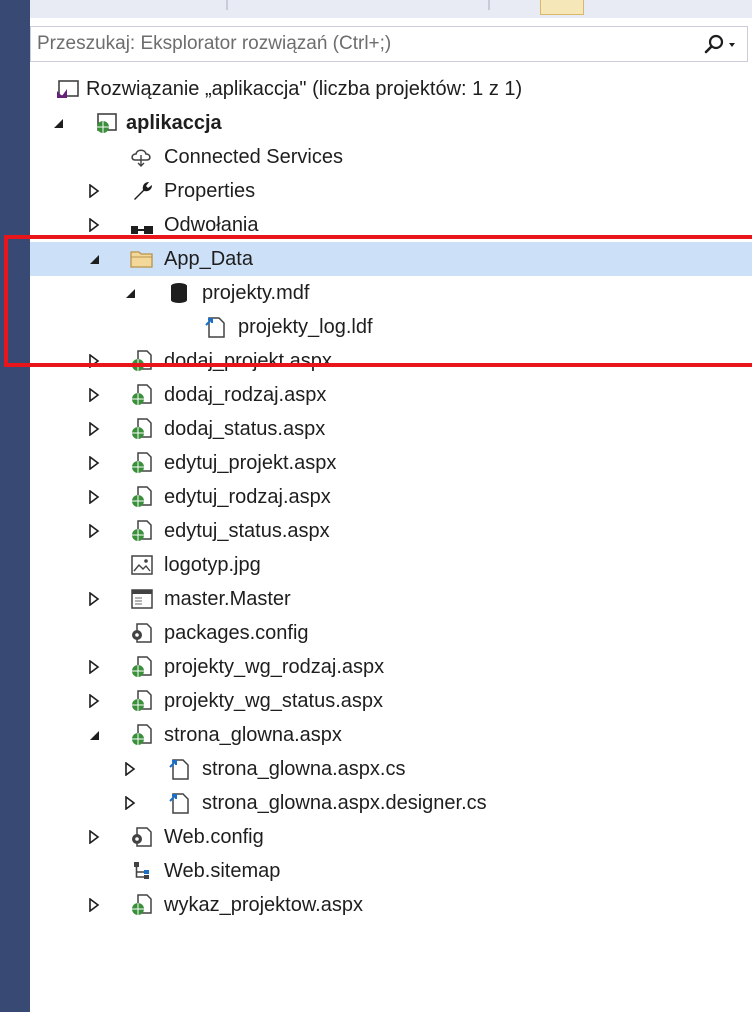  What do you see at coordinates (391, 293) in the screenshot?
I see `tree-item-projekty-mdf: projekty.mdf` at bounding box center [391, 293].